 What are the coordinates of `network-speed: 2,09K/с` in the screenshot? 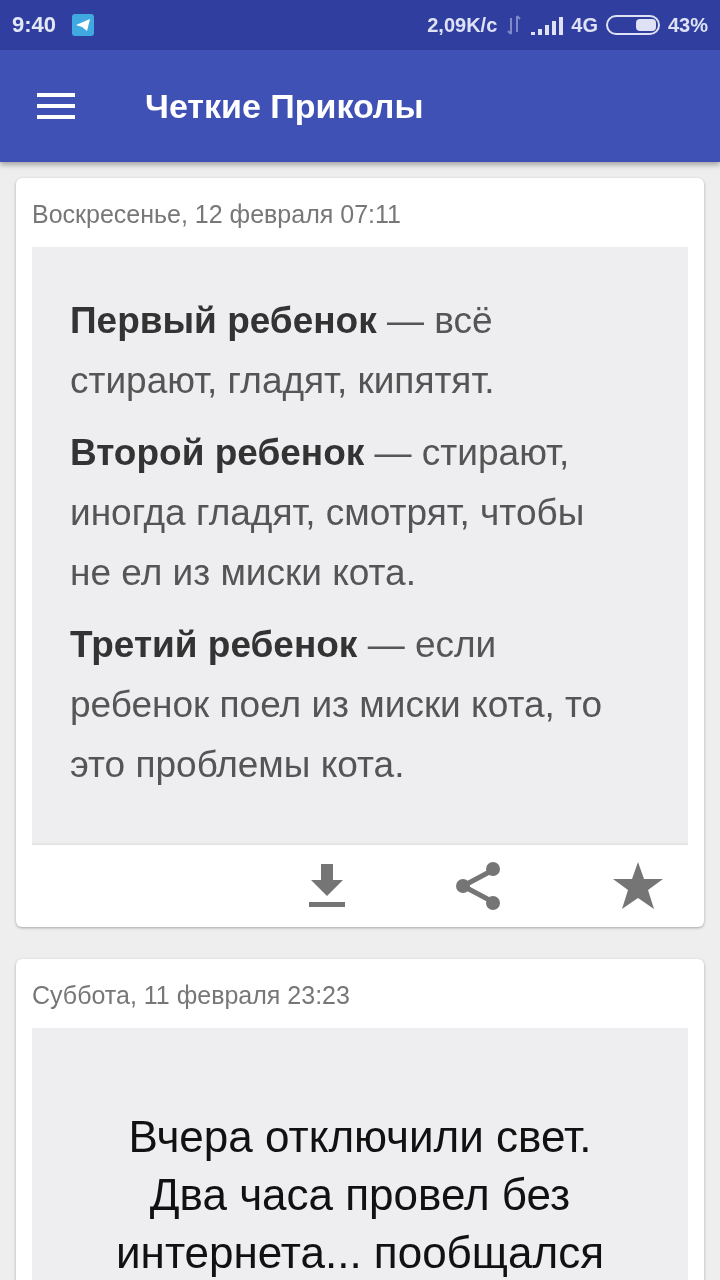 It's located at (462, 25).